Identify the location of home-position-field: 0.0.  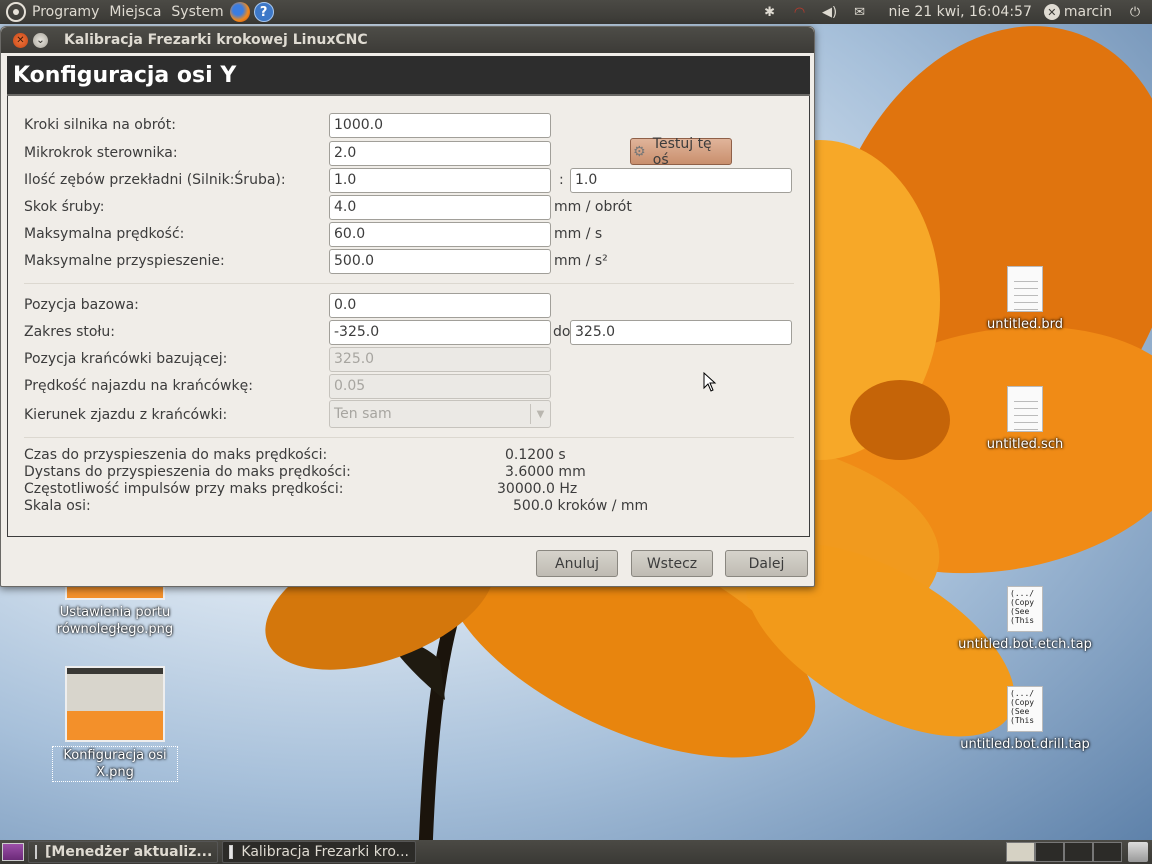
(440, 305).